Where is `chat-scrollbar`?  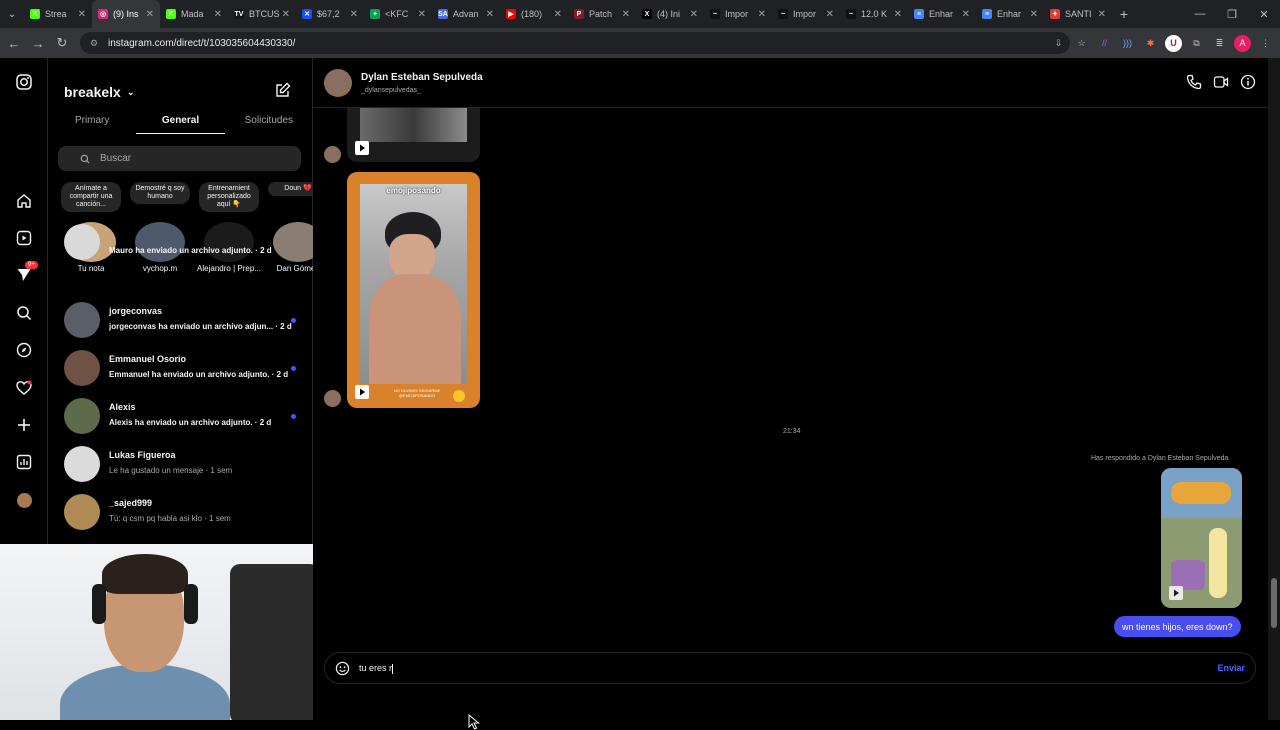 chat-scrollbar is located at coordinates (1274, 389).